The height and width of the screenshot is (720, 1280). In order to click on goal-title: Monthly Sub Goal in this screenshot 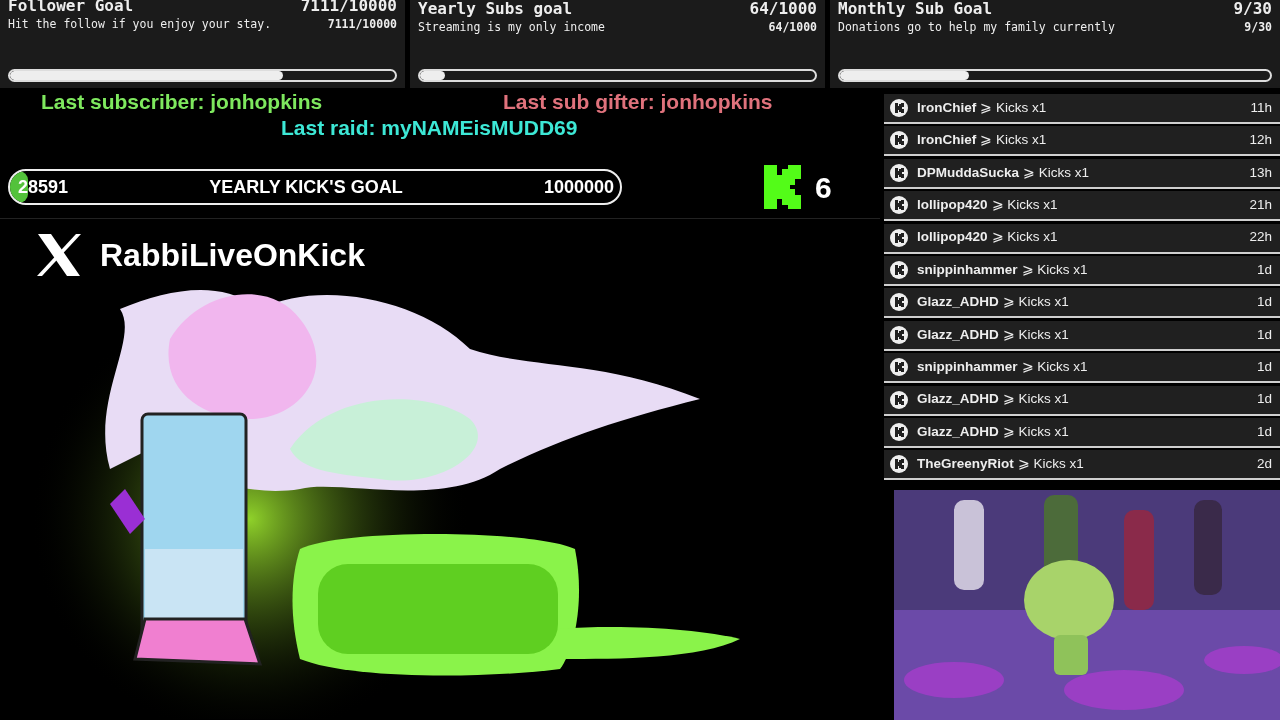, I will do `click(915, 9)`.